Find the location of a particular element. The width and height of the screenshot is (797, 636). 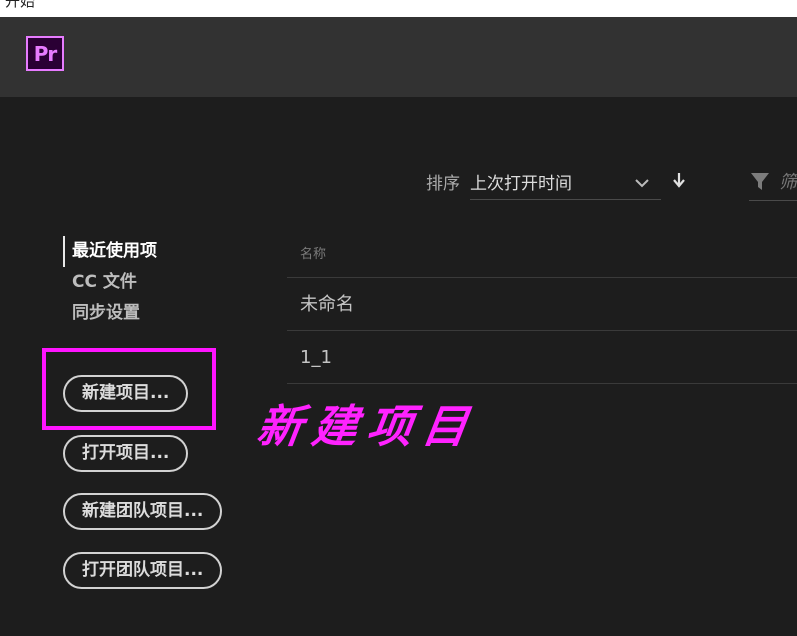

sort-selected-value: 上次打开时间 is located at coordinates (521, 184).